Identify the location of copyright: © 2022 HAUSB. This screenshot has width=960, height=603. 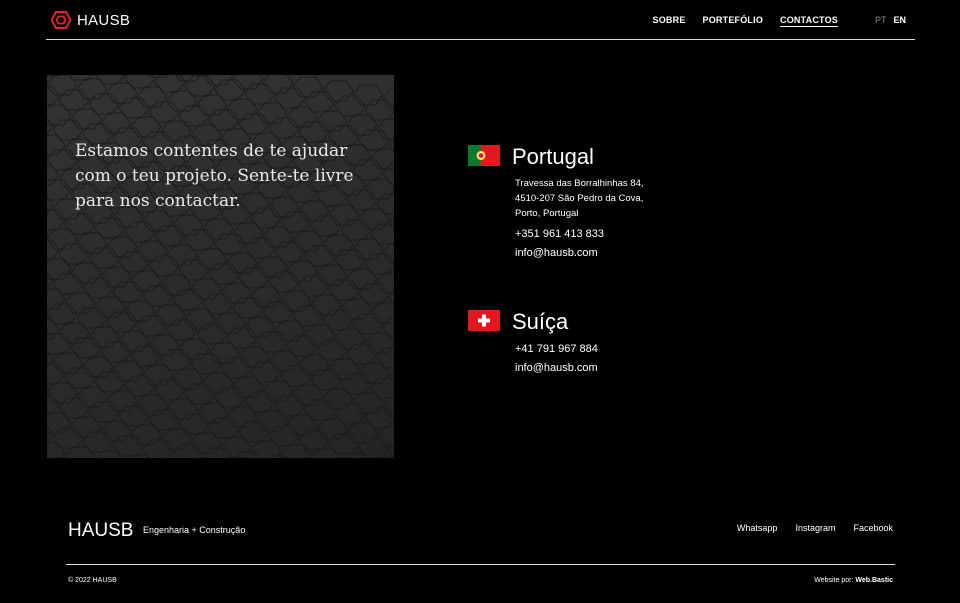
(92, 580).